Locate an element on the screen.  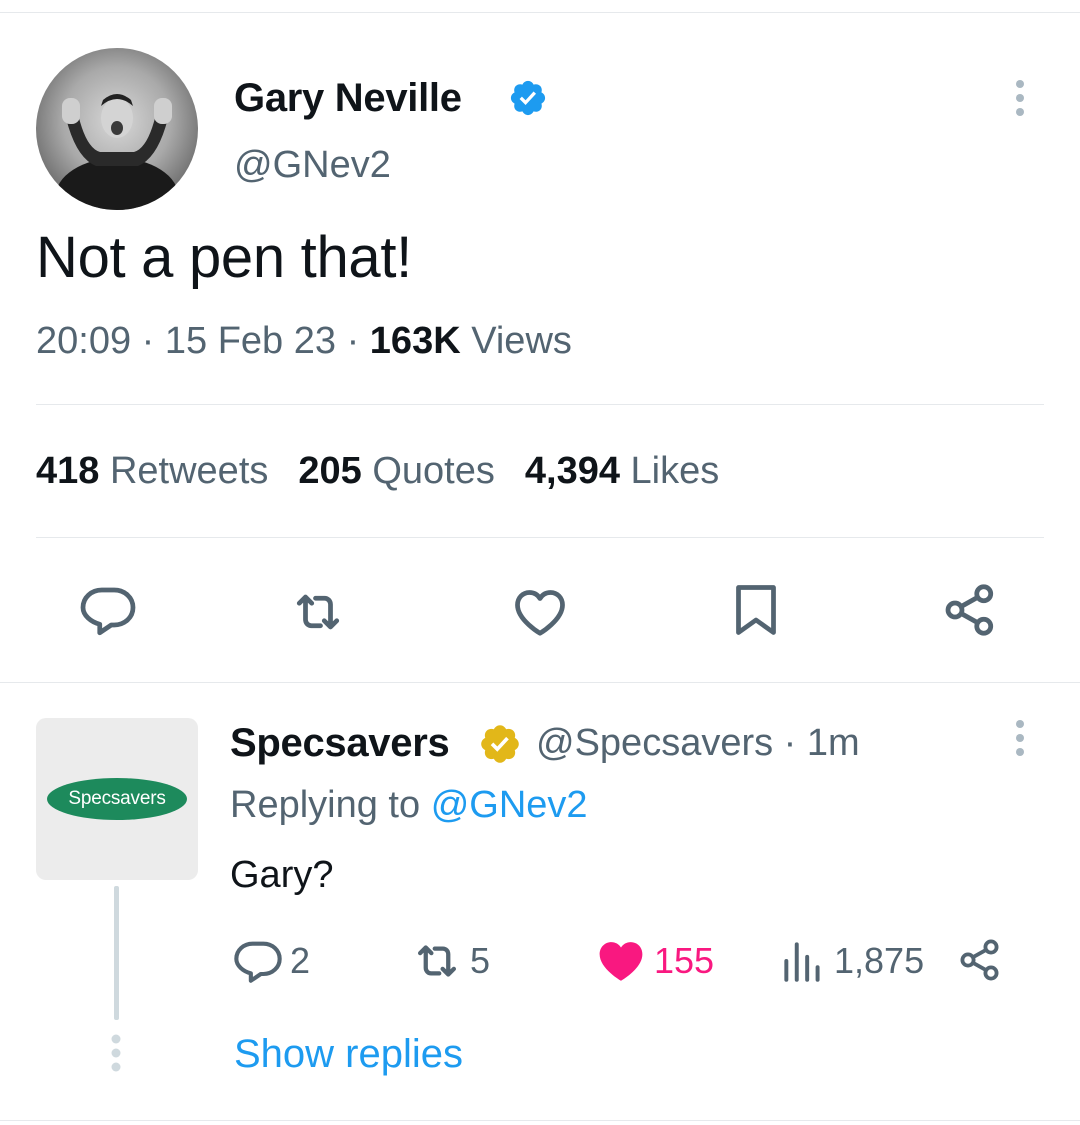
quotes-label: Quotes is located at coordinates (433, 471).